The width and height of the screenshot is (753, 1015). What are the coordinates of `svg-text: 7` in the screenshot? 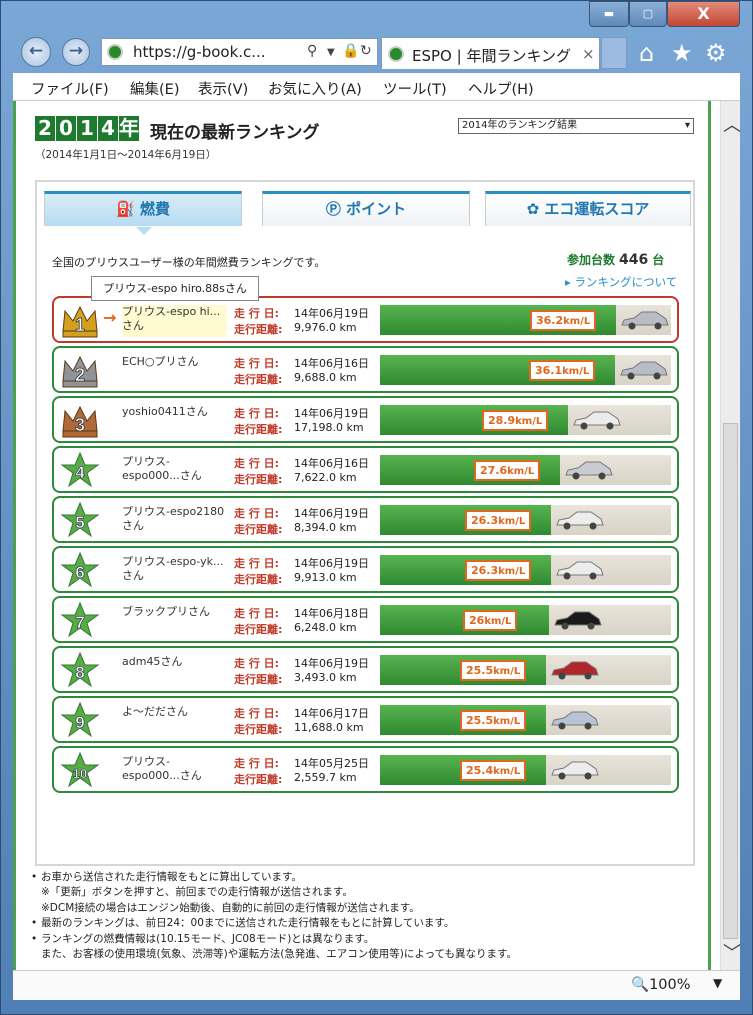 It's located at (79, 622).